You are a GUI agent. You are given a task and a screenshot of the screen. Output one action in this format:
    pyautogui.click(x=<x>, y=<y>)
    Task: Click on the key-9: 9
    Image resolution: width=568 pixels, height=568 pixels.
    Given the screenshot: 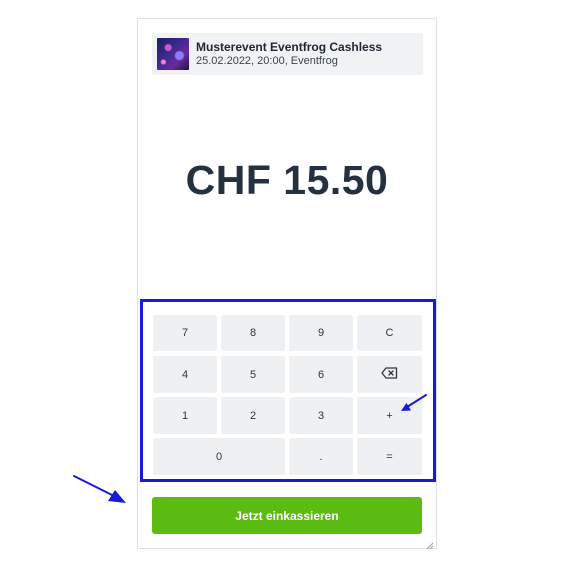 What is the action you would take?
    pyautogui.click(x=321, y=333)
    